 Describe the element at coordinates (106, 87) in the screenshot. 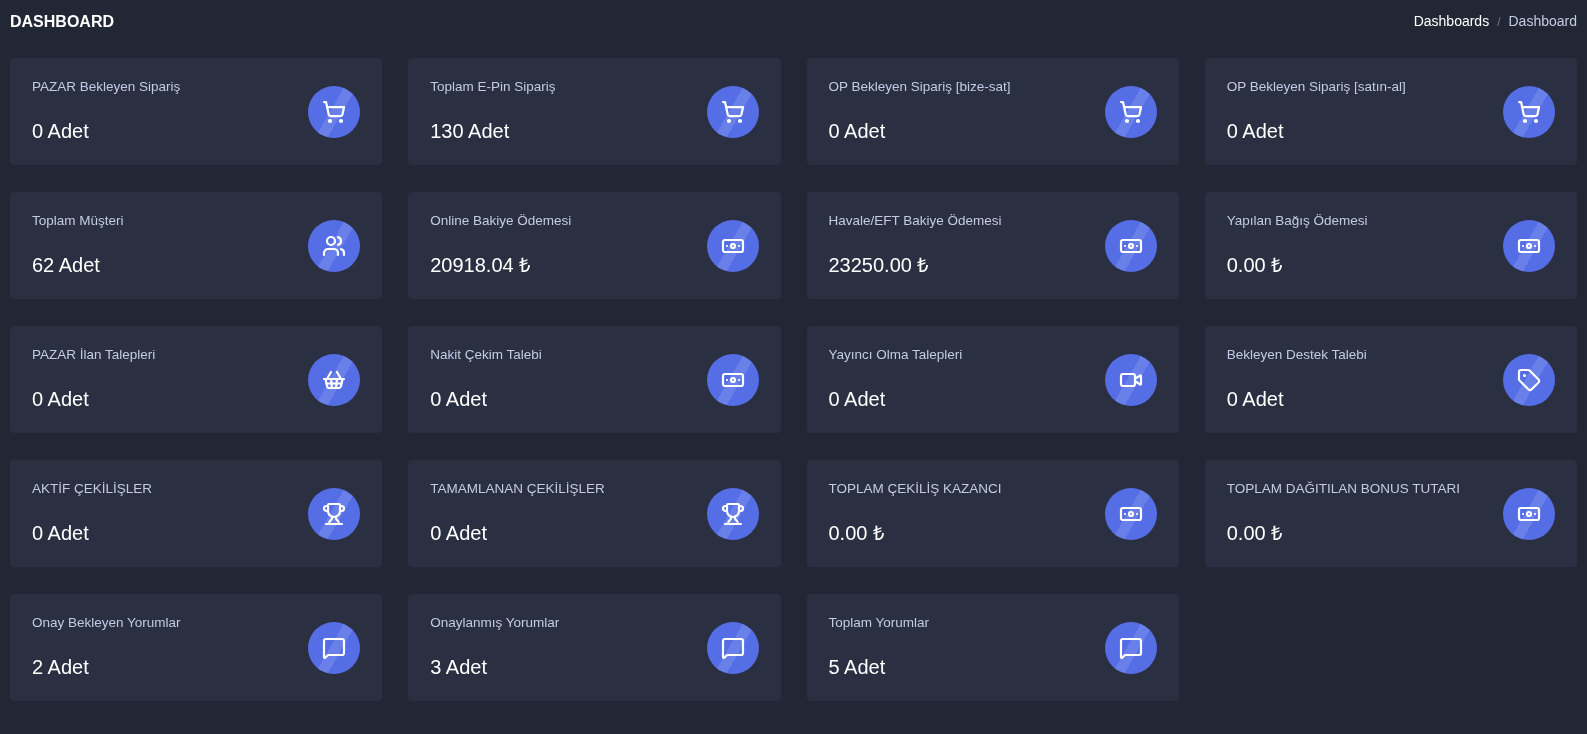

I see `card-title: PAZAR Bekleyen Sipariş` at that location.